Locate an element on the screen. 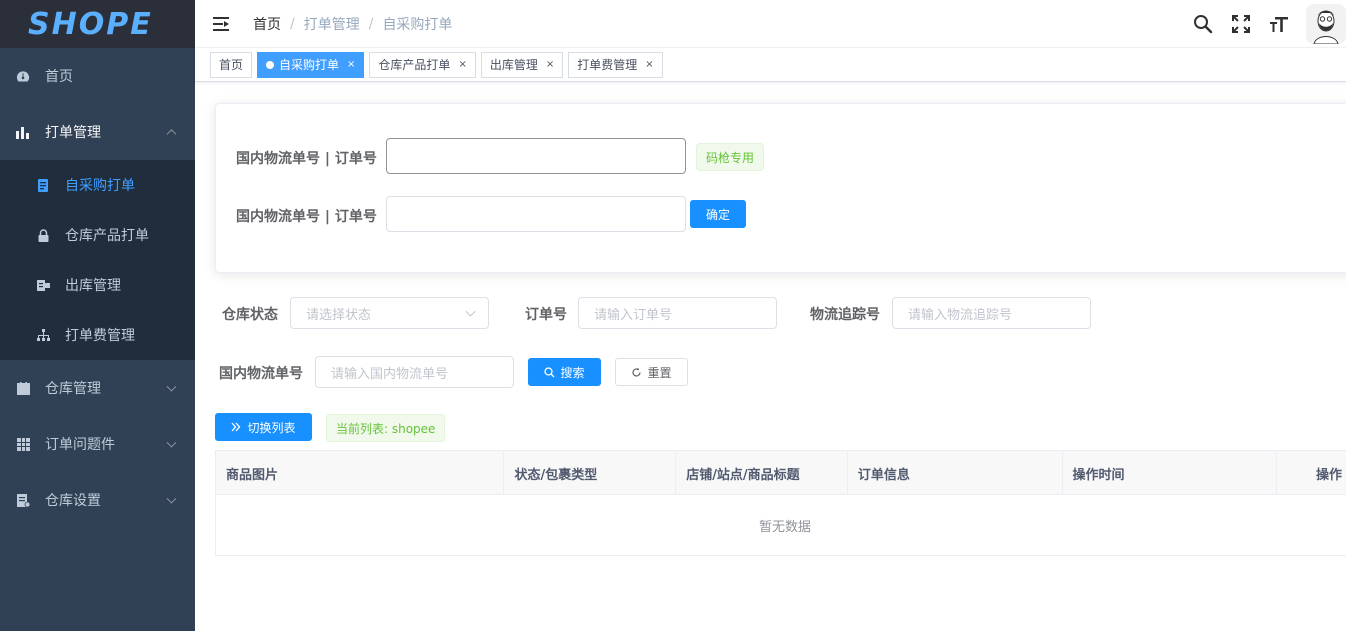 This screenshot has width=1346, height=631. order-input: 请输入订单号 is located at coordinates (677, 313).